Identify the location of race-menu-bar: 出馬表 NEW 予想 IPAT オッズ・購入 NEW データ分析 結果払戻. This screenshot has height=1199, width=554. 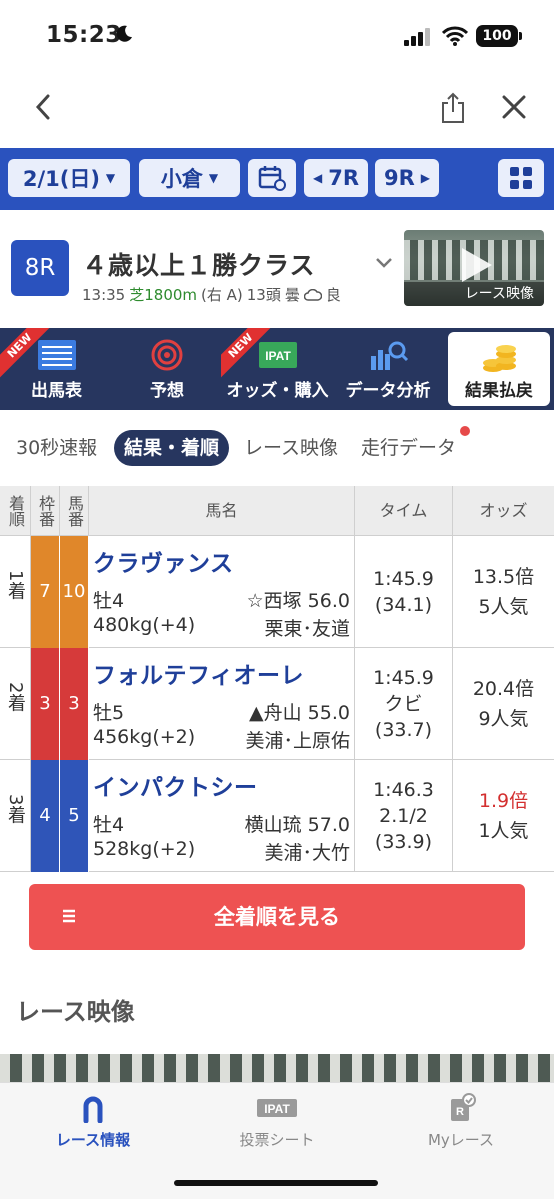
(277, 369).